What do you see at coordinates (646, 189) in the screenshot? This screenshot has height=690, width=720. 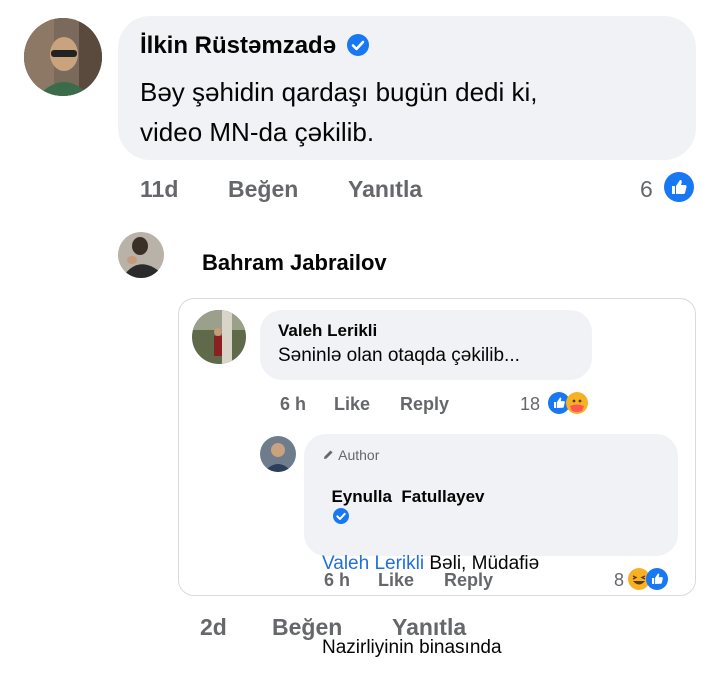 I see `reaction-count: 6` at bounding box center [646, 189].